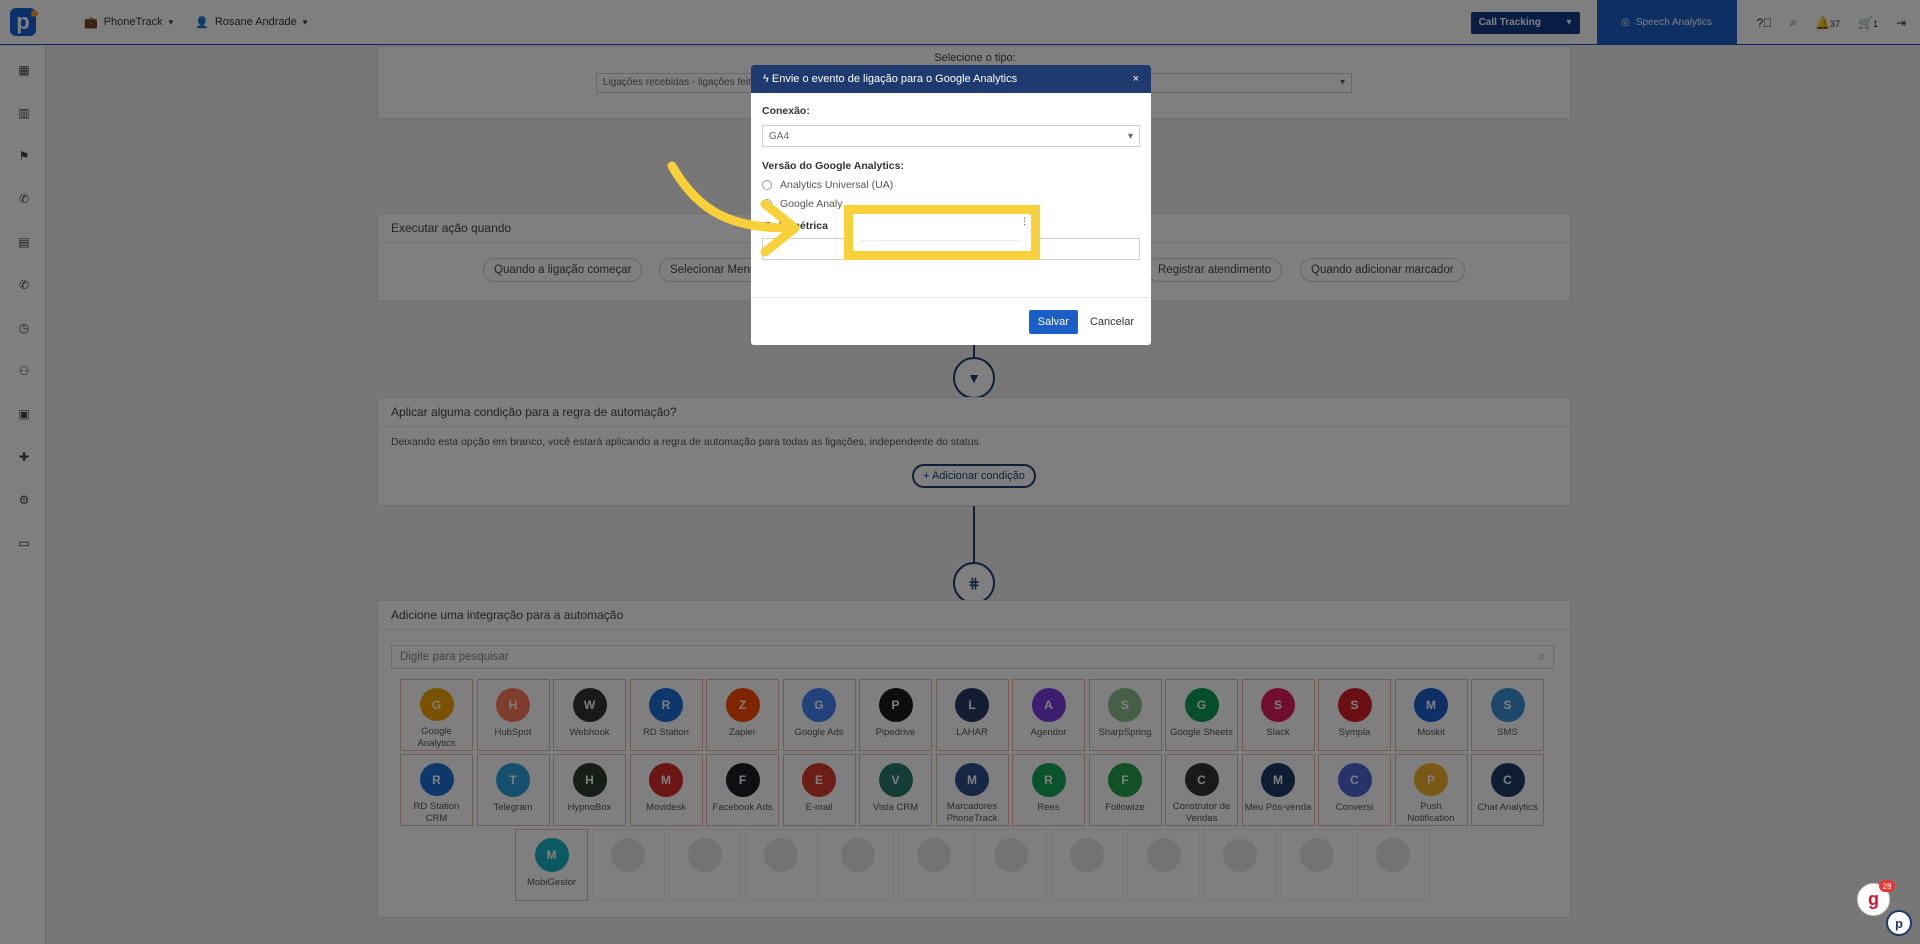 The width and height of the screenshot is (1920, 944). Describe the element at coordinates (733, 209) in the screenshot. I see `annotation-arrow` at that location.